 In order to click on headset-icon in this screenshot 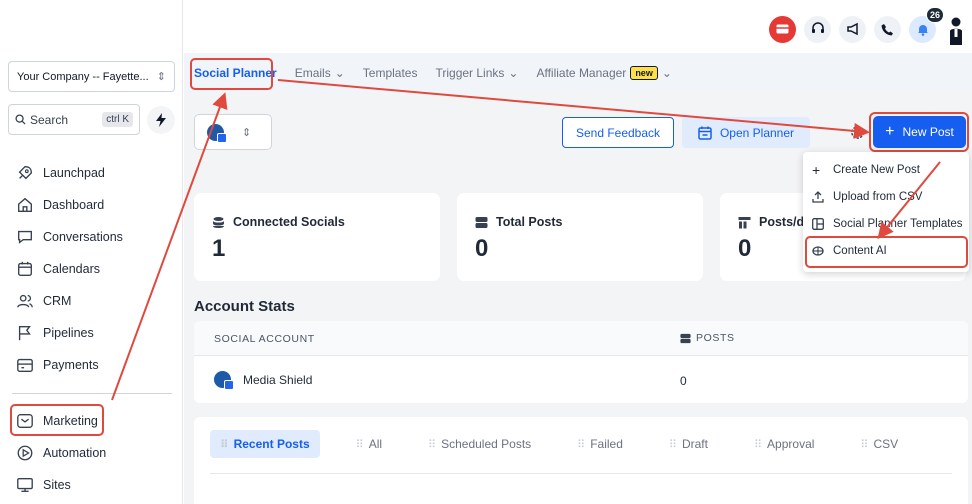, I will do `click(817, 27)`.